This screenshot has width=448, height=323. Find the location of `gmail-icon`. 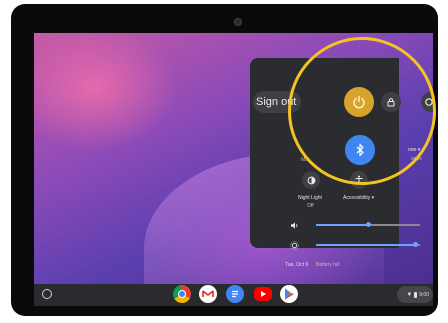

gmail-icon is located at coordinates (208, 294).